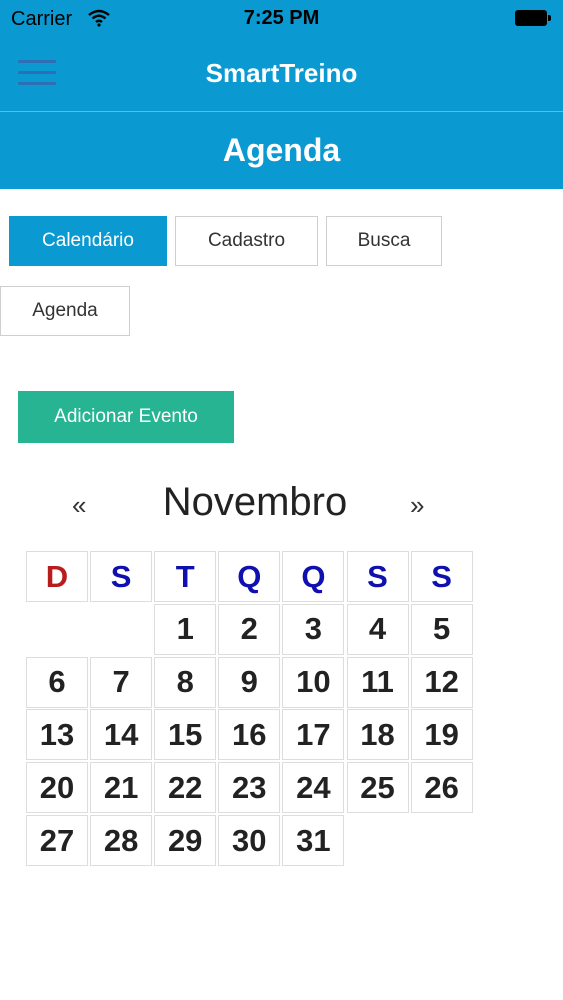 This screenshot has width=563, height=1000. Describe the element at coordinates (246, 241) in the screenshot. I see `tab-cadastro: Cadastro` at that location.